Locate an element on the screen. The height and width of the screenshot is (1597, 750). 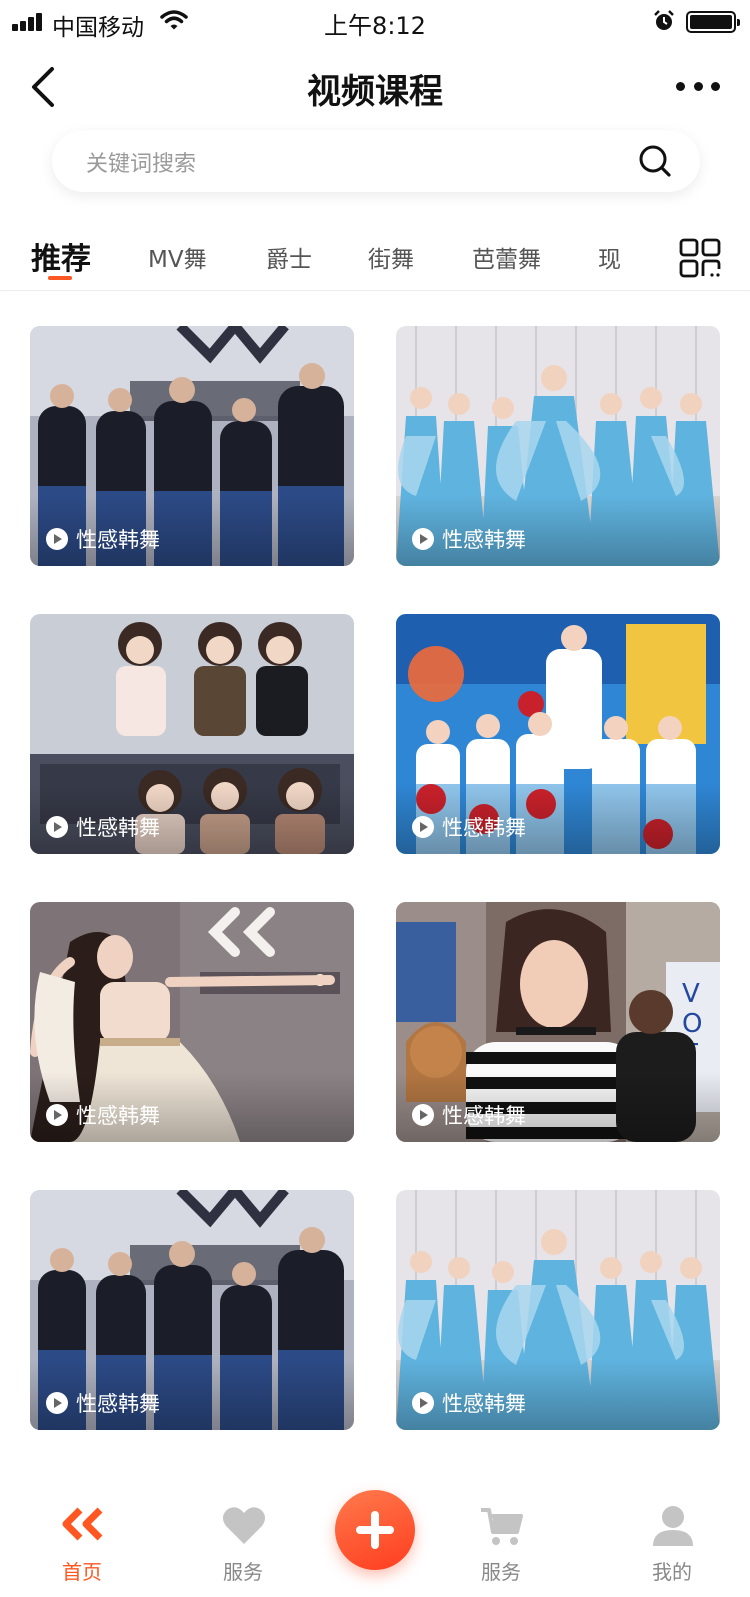
tab-jazz: 爵士 is located at coordinates (289, 257).